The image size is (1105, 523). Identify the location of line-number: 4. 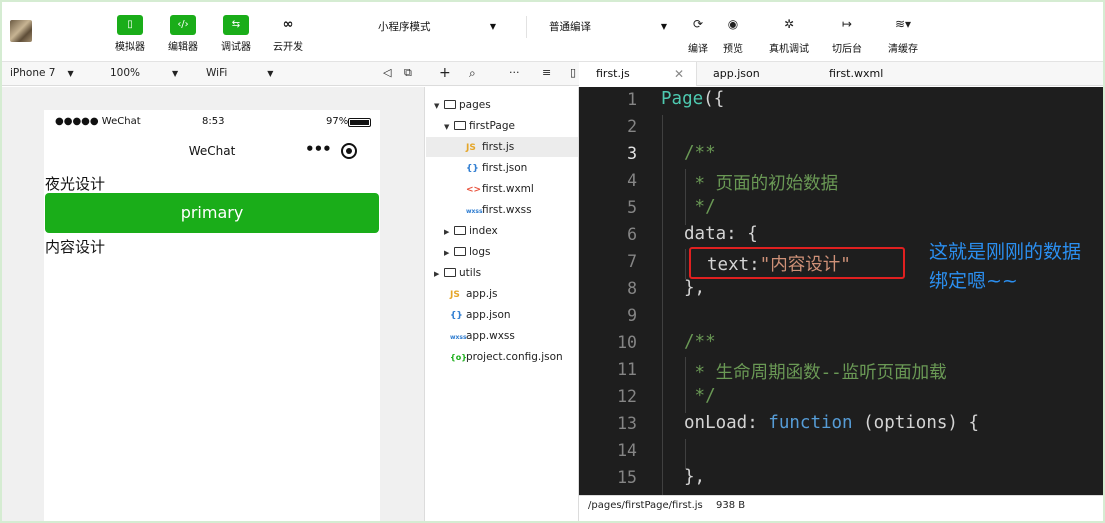
(632, 180).